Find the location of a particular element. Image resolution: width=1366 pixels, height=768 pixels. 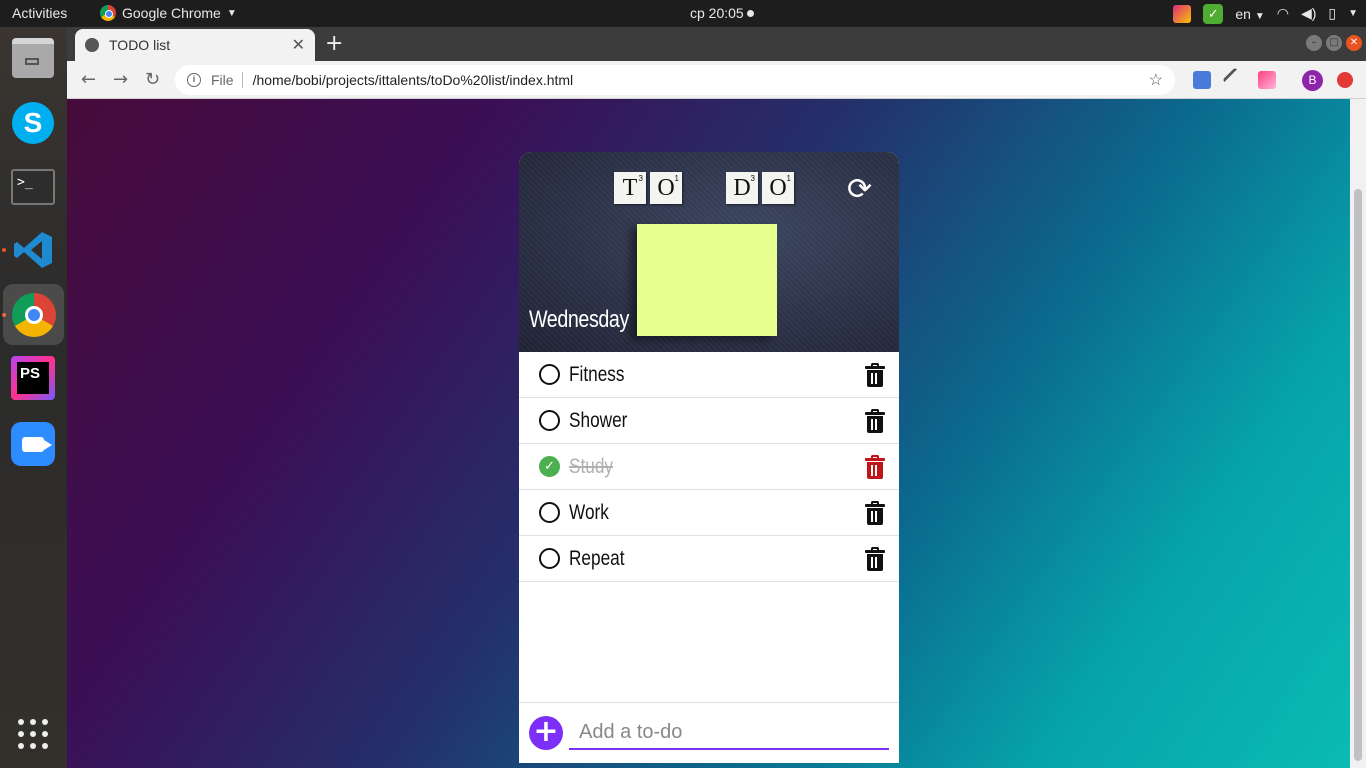

vscode-icon is located at coordinates (33, 250).